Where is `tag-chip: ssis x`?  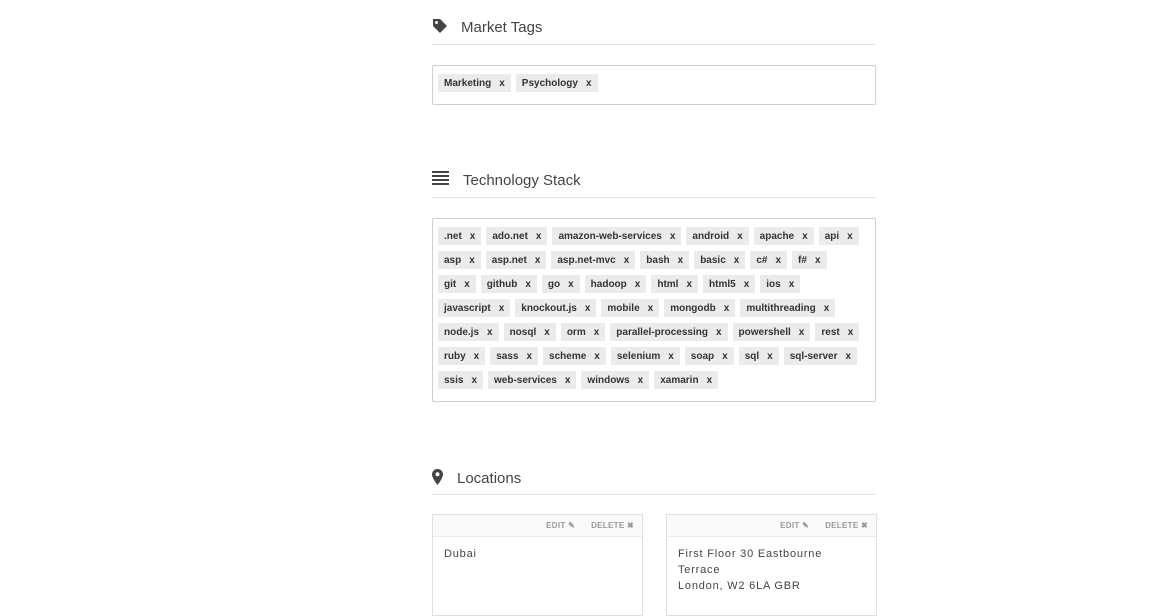
tag-chip: ssis x is located at coordinates (461, 380).